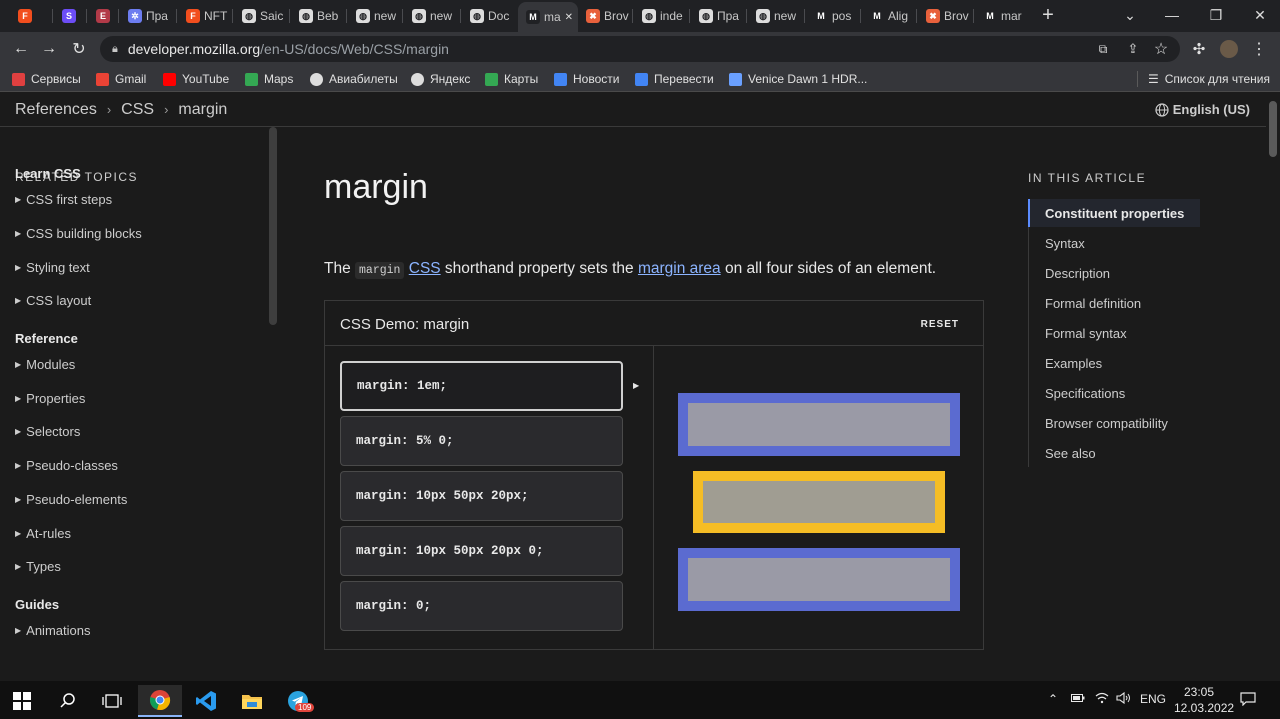 Image resolution: width=1280 pixels, height=719 pixels. What do you see at coordinates (196, 79) in the screenshot?
I see `bookmark-2: YouTube` at bounding box center [196, 79].